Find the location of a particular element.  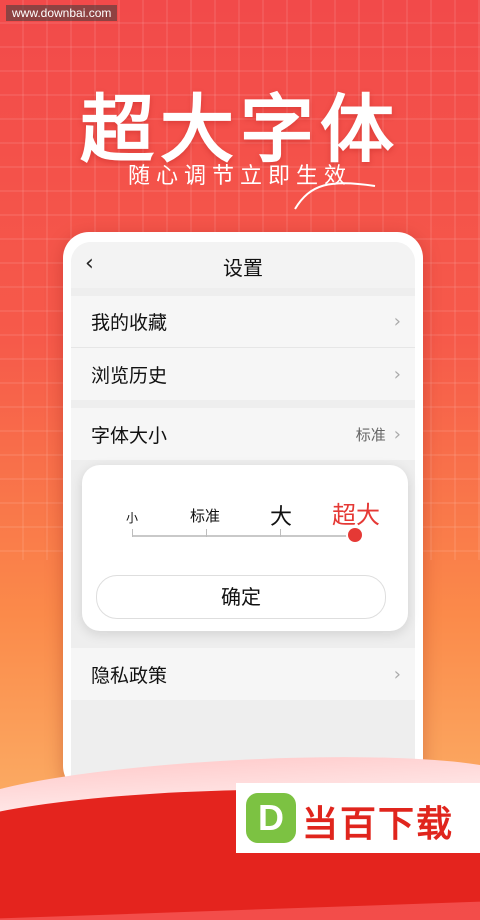

font-option-large: 大 is located at coordinates (281, 515).